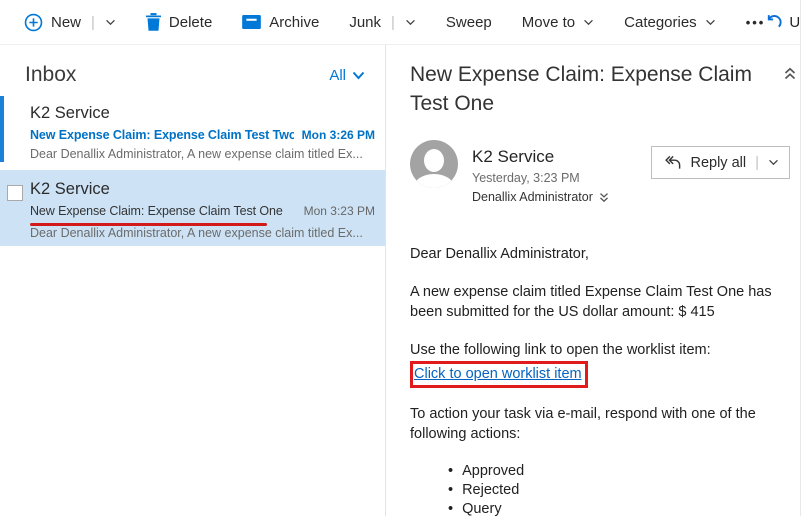 The width and height of the screenshot is (801, 516). I want to click on list-header: Inbox All, so click(192, 70).